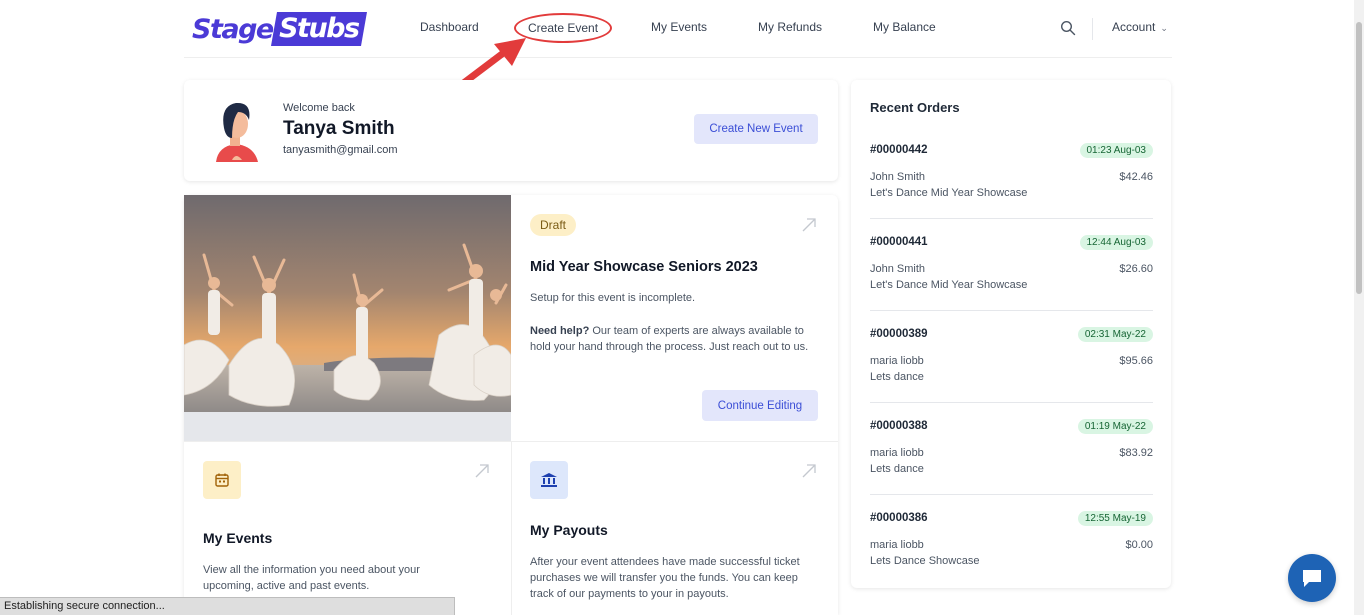 This screenshot has height=615, width=1364. I want to click on event-photo-frame, so click(347, 318).